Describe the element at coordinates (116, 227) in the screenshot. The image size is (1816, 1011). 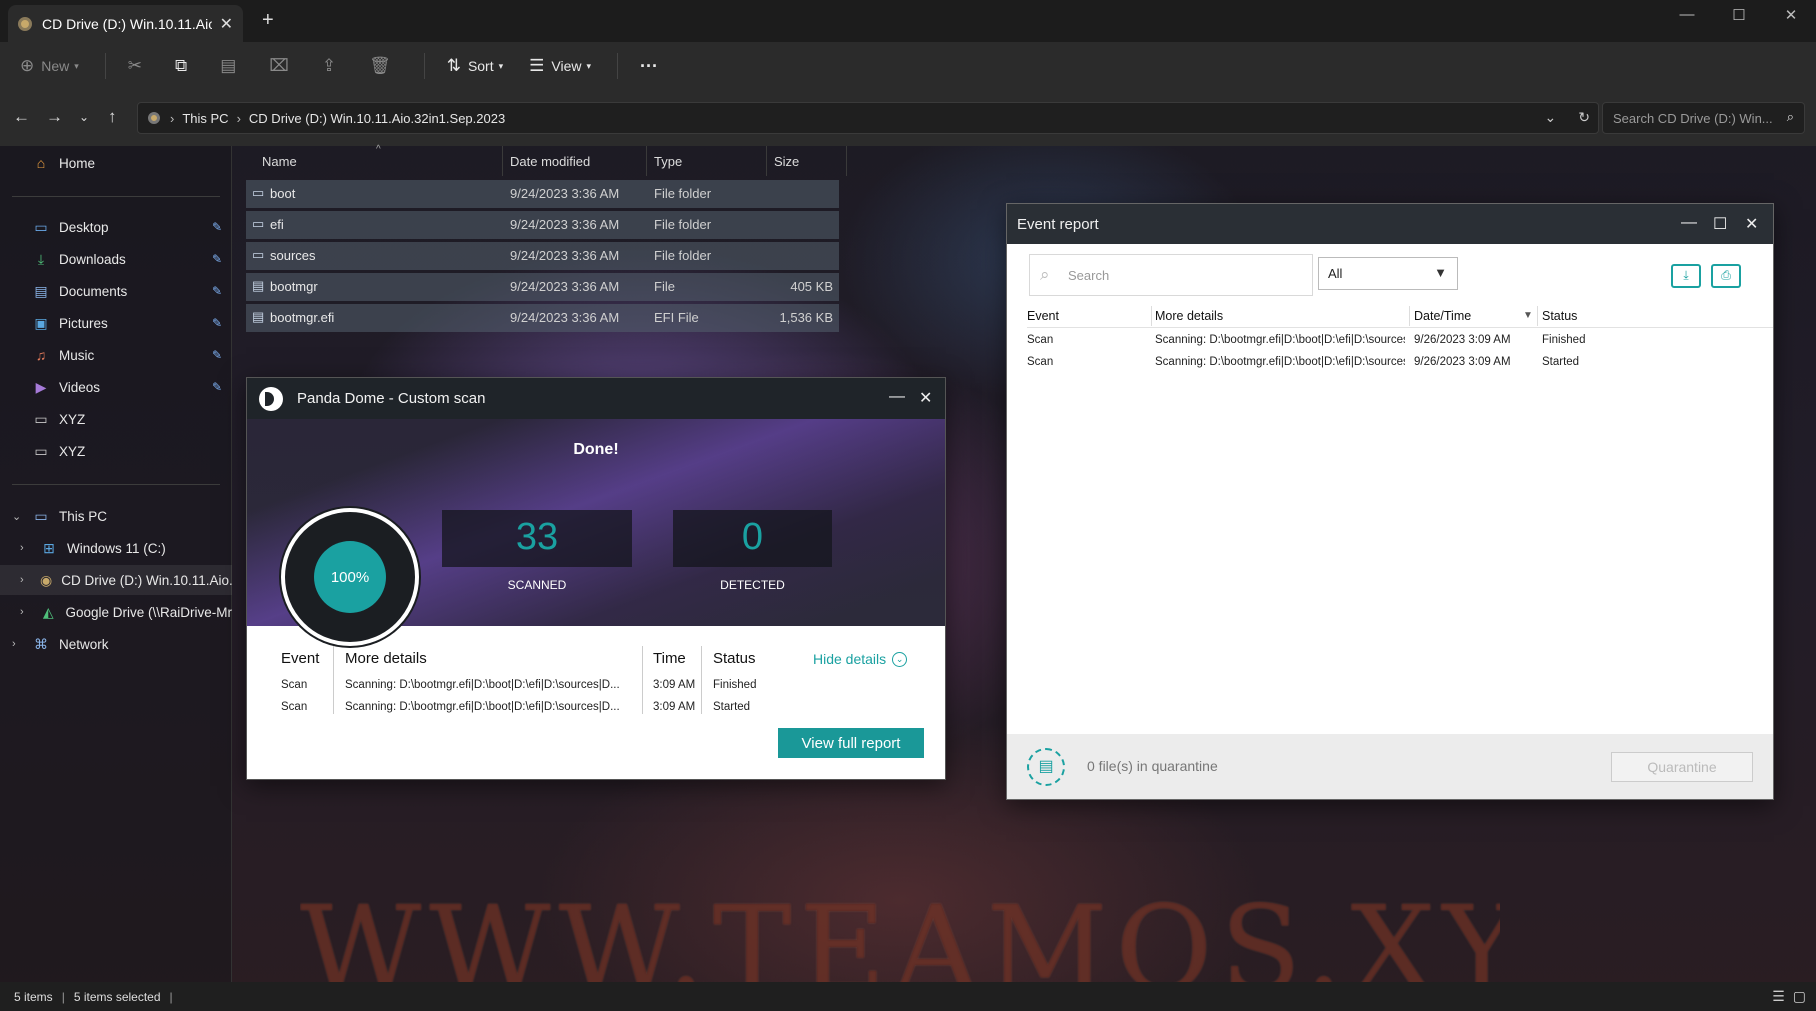
I see `sidebar-item-desktop: ▭ Desktop ✎` at that location.